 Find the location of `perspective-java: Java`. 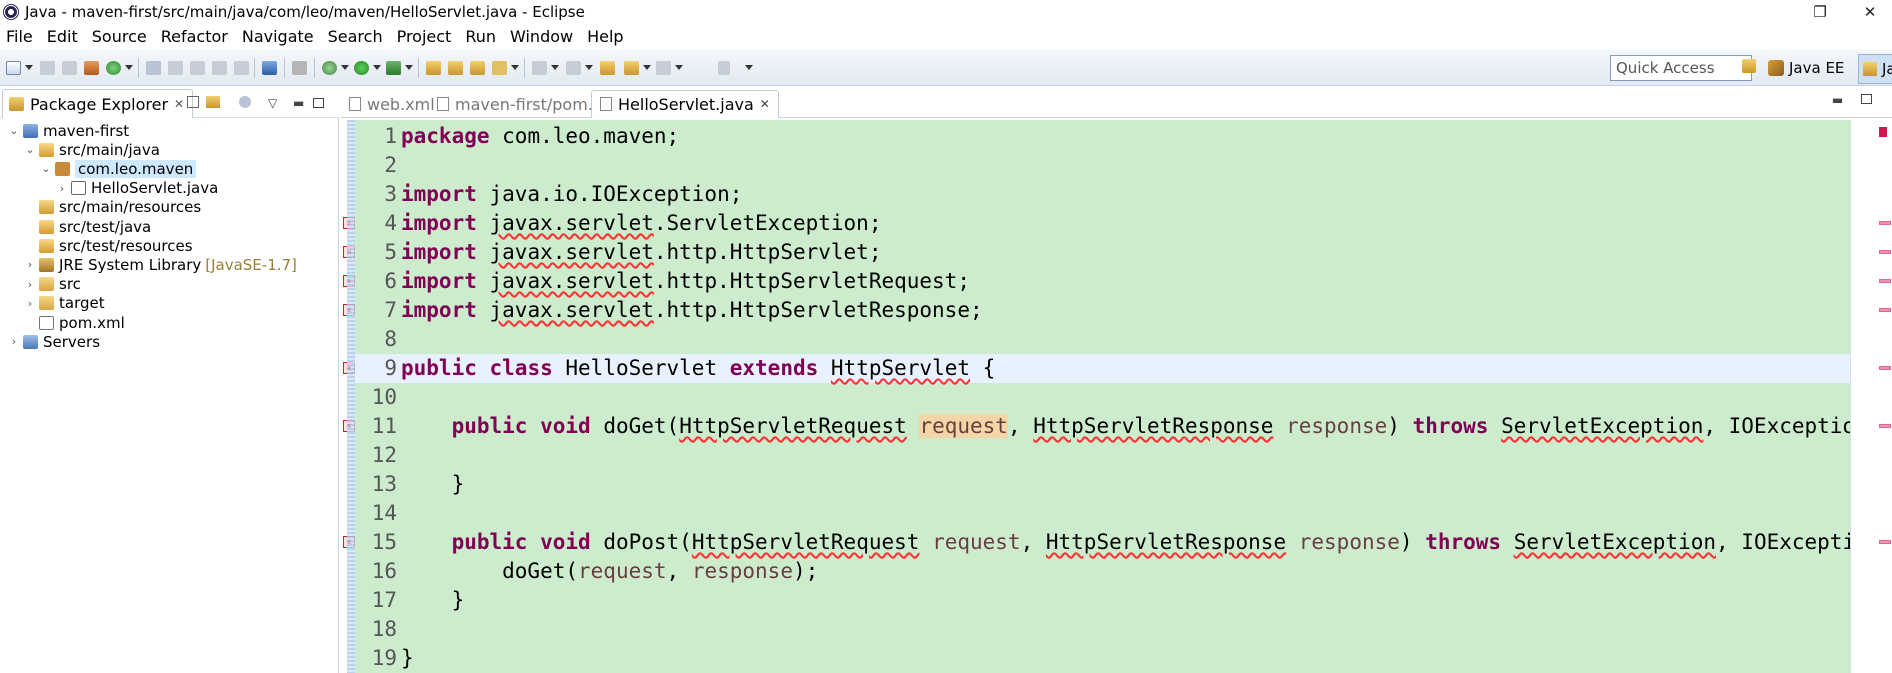

perspective-java: Java is located at coordinates (1875, 69).